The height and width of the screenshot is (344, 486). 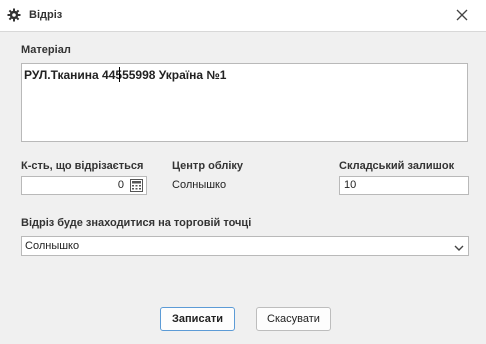 What do you see at coordinates (82, 166) in the screenshot?
I see `quantity-label: К-сть, що відрізається` at bounding box center [82, 166].